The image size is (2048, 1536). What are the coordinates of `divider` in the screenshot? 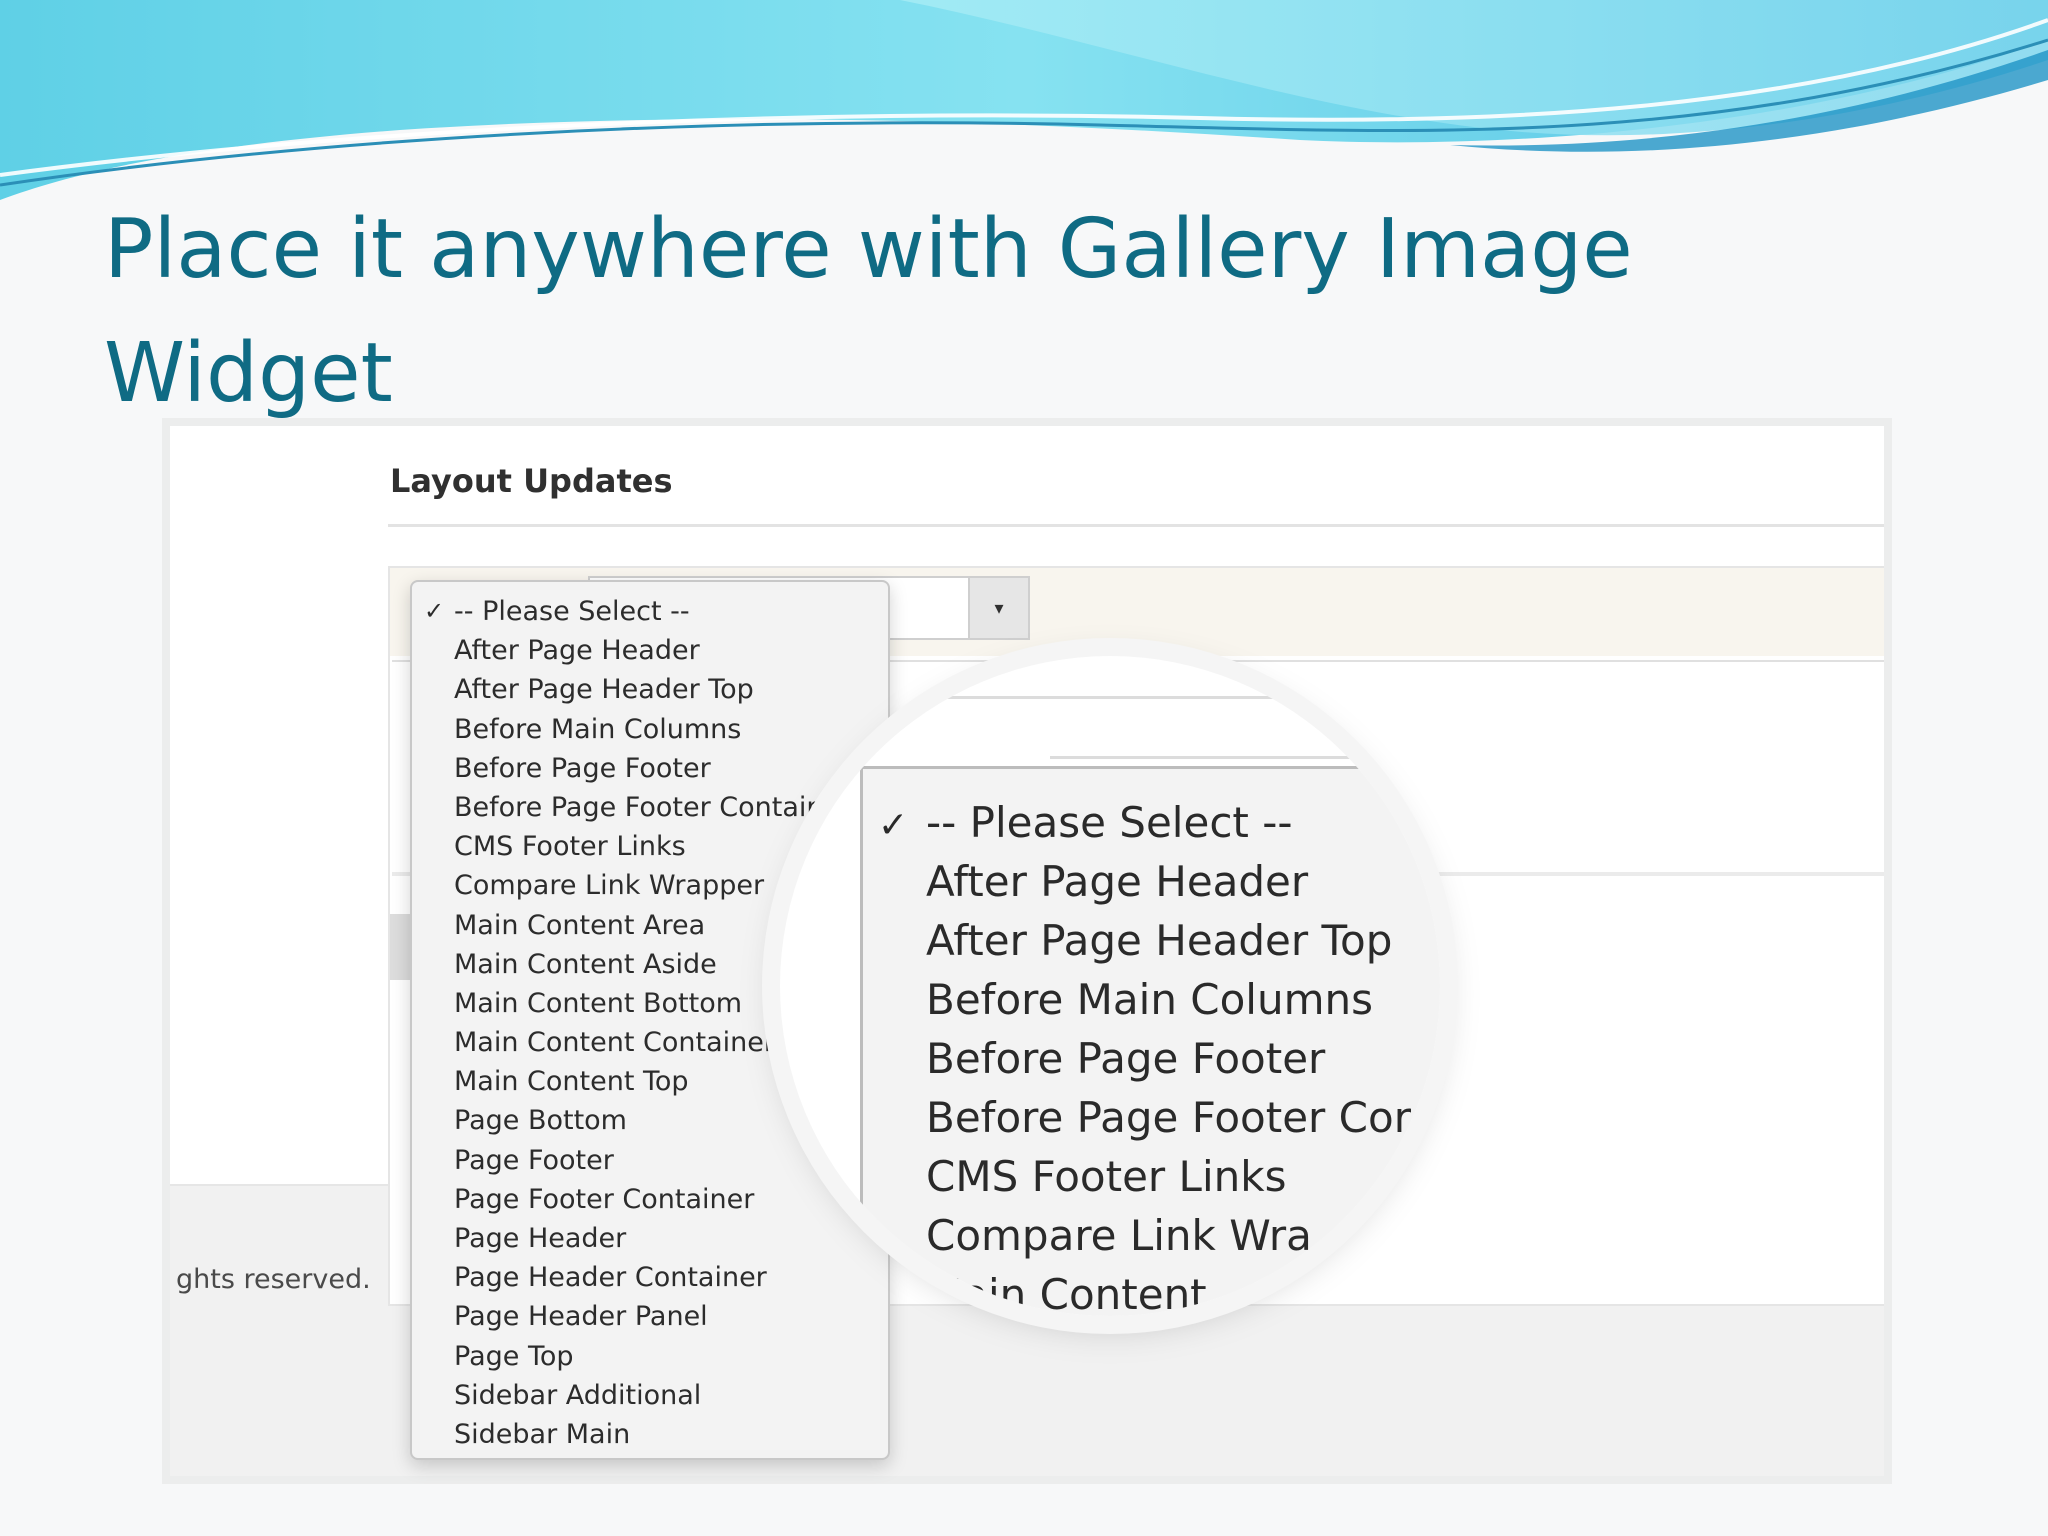 It's located at (1136, 525).